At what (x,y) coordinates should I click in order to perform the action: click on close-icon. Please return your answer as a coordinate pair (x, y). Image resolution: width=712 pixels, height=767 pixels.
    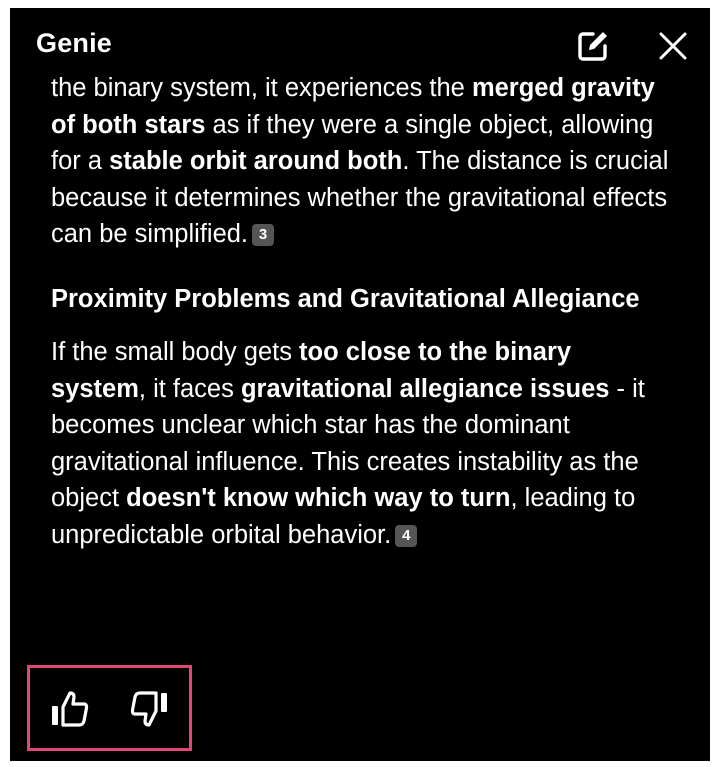
    Looking at the image, I should click on (673, 46).